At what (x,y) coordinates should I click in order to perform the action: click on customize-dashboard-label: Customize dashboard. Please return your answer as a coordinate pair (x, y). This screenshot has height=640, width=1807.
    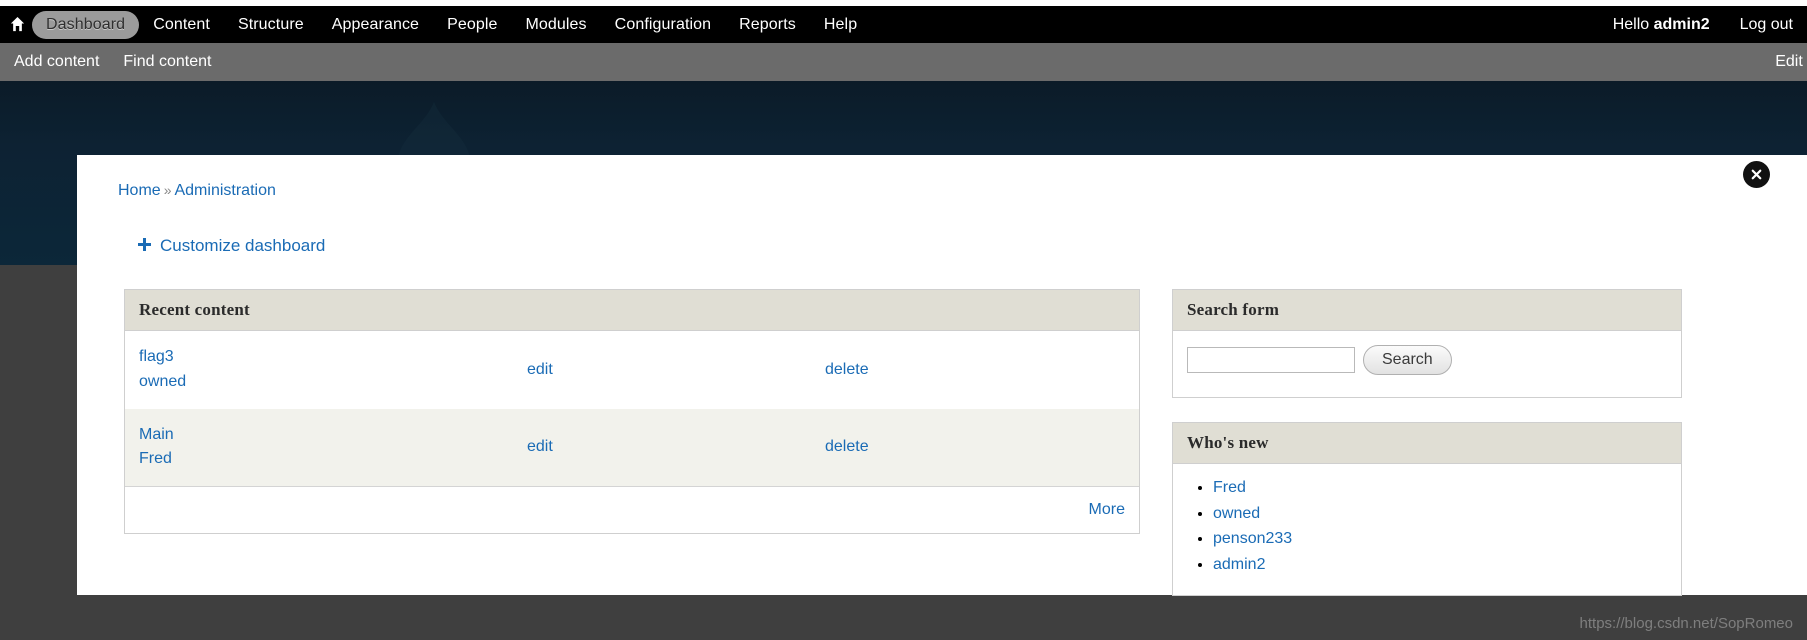
    Looking at the image, I should click on (243, 245).